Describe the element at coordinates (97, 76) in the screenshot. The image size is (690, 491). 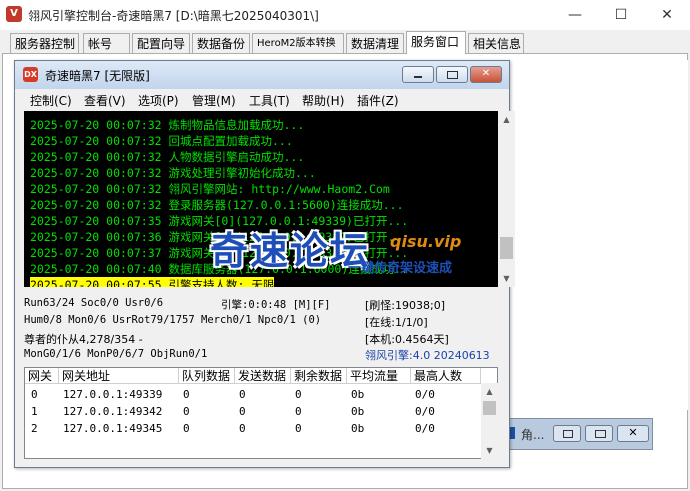
I see `inner-window-title: 奇速暗黑7 [无限版]` at that location.